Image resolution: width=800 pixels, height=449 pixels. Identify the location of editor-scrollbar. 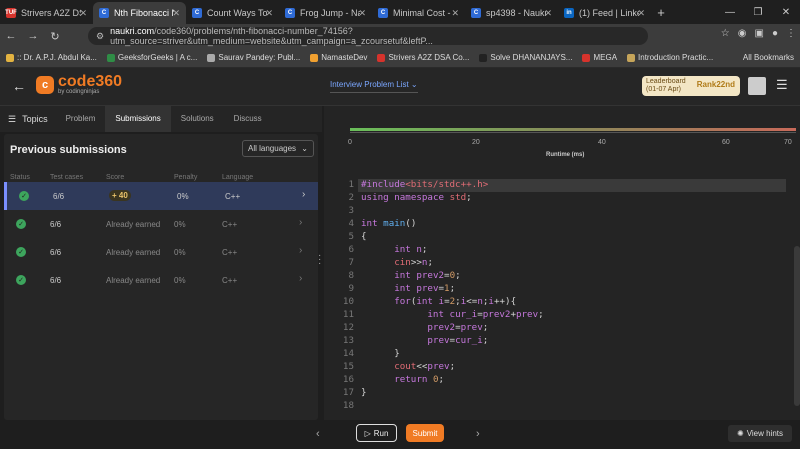
(797, 326).